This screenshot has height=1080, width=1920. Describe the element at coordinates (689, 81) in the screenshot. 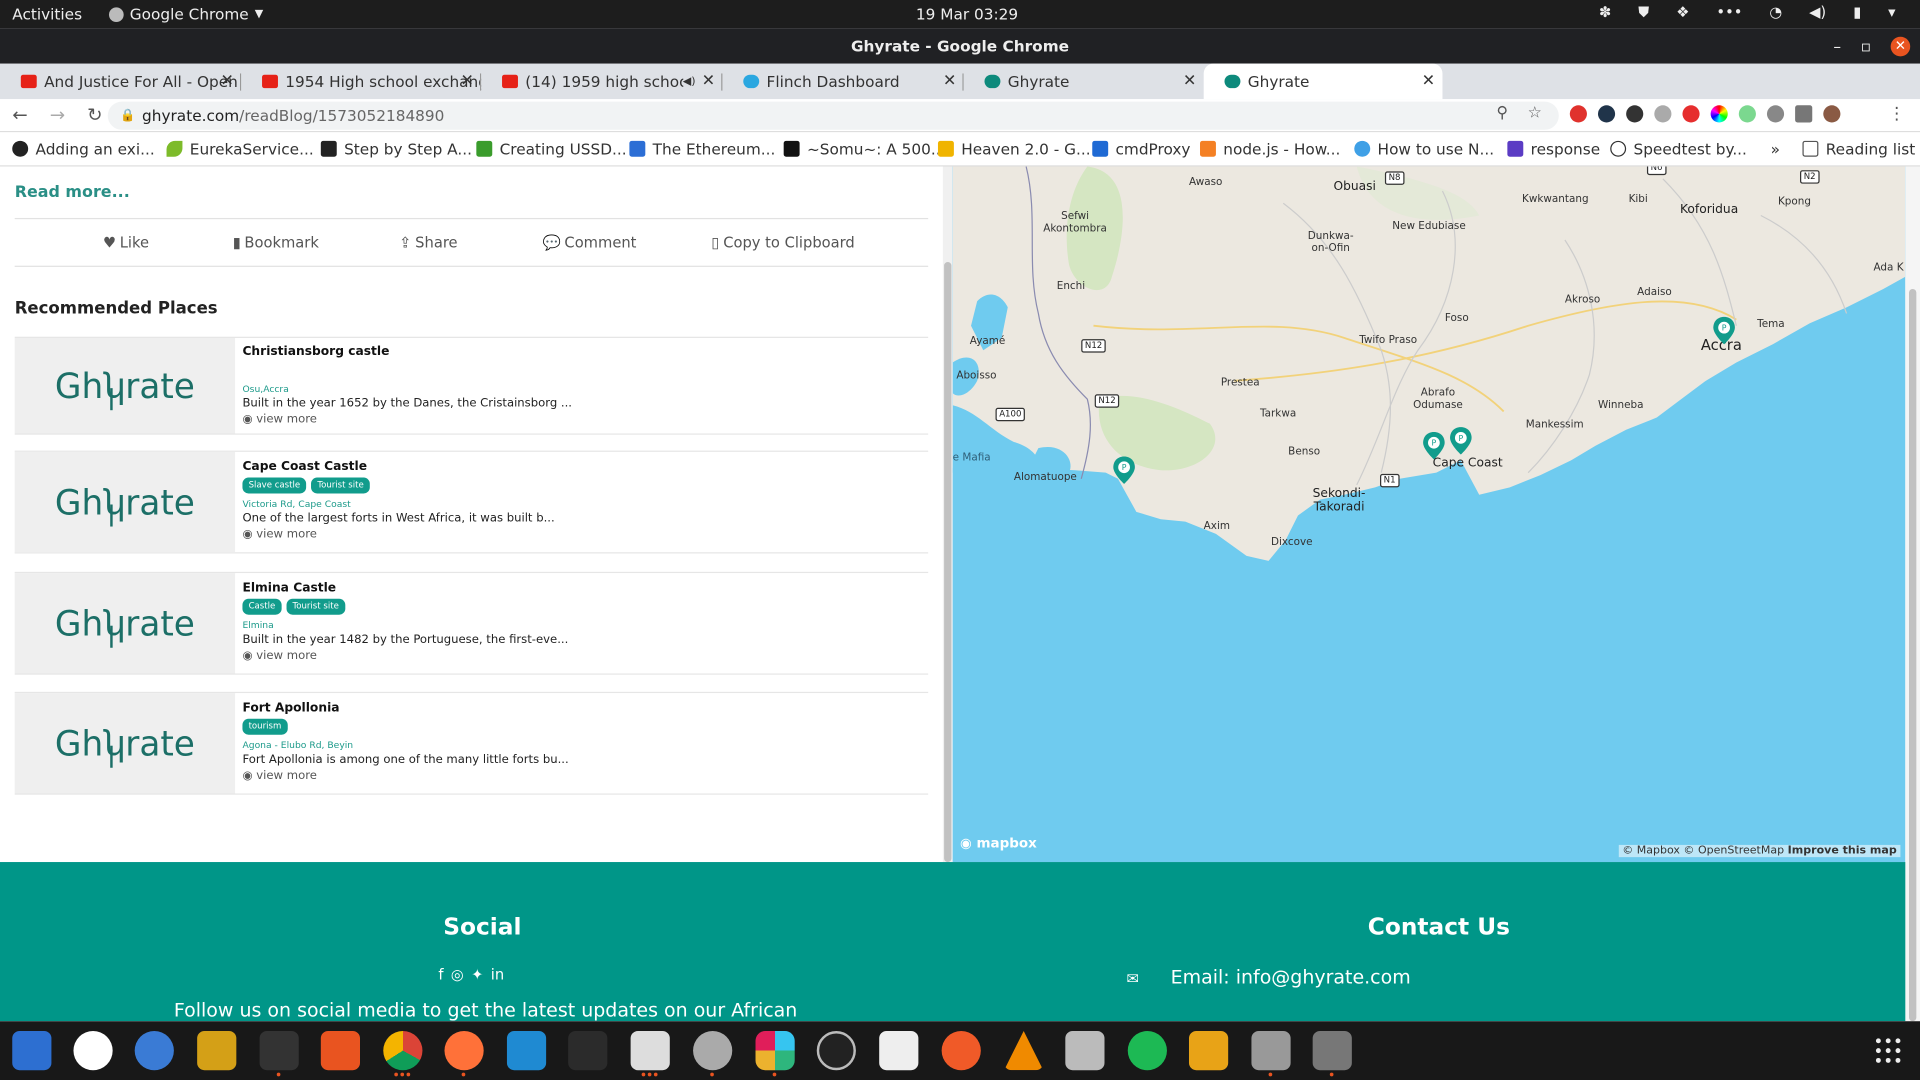

I see `audio-playing-icon: ◀)` at that location.